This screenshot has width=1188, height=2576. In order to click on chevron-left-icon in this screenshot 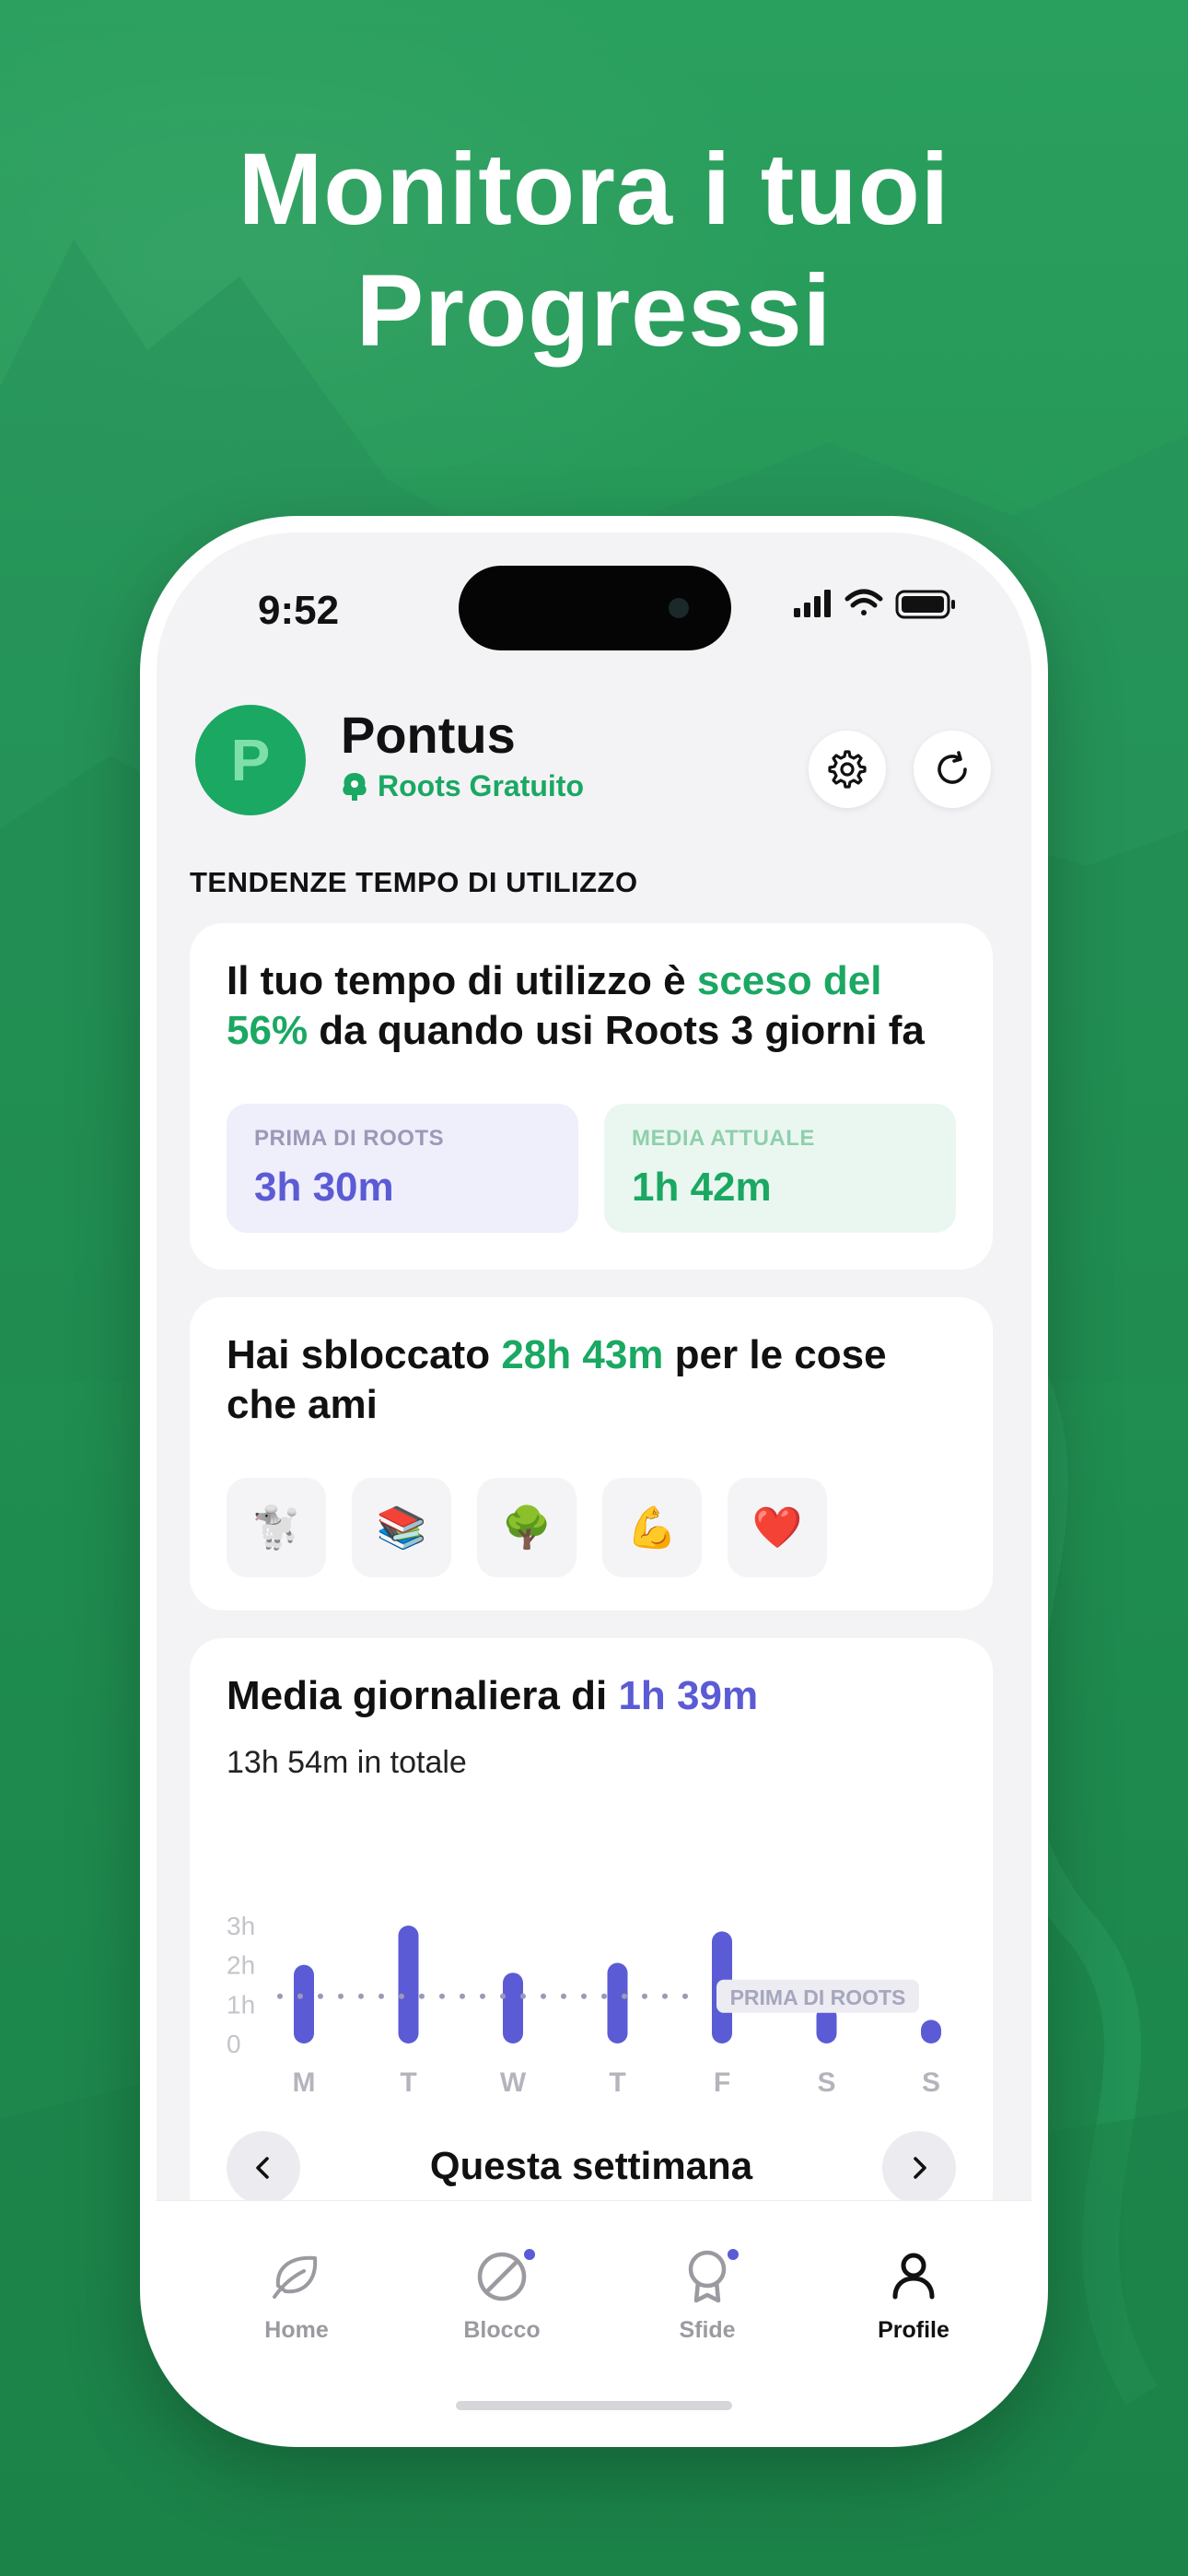, I will do `click(262, 2168)`.